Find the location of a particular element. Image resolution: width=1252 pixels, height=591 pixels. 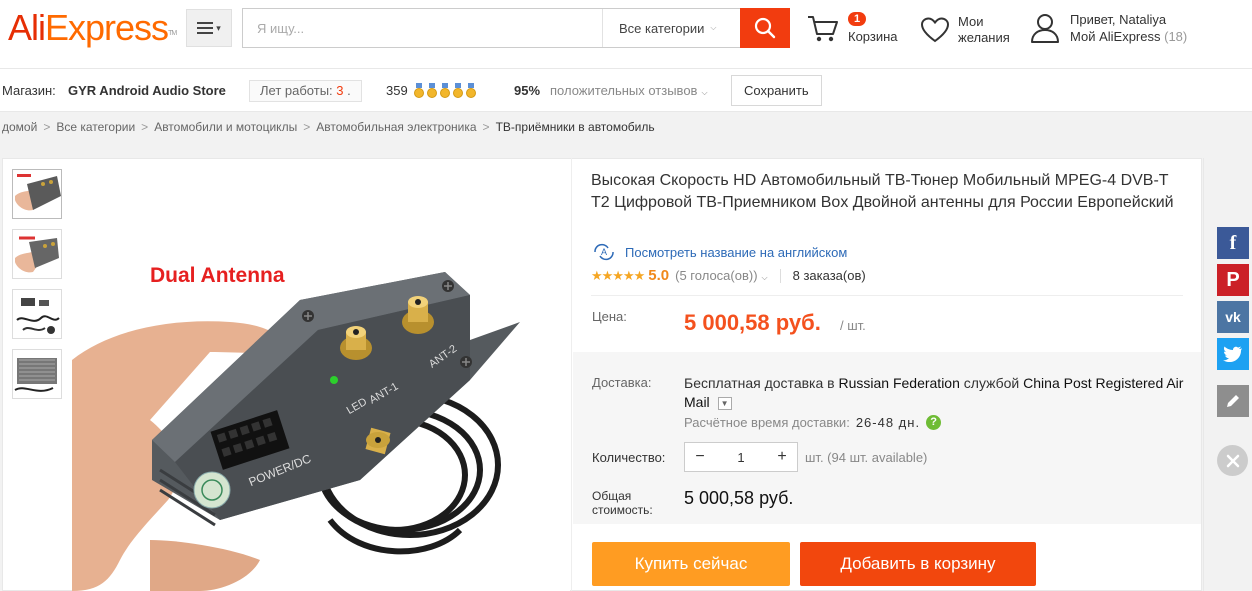

search-button is located at coordinates (765, 28).